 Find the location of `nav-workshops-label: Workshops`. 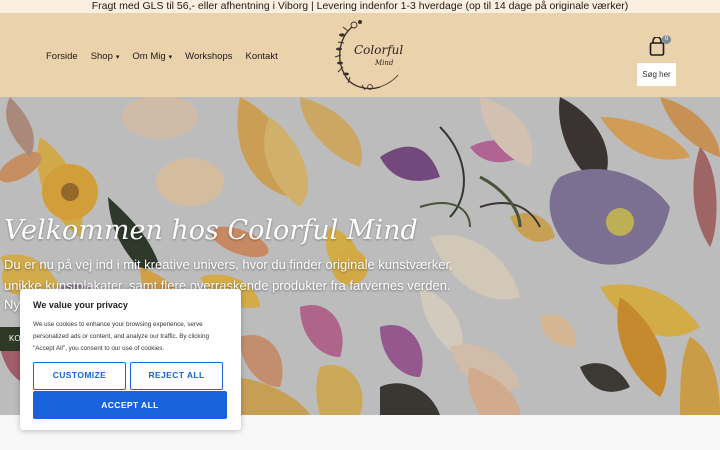

nav-workshops-label: Workshops is located at coordinates (209, 56).